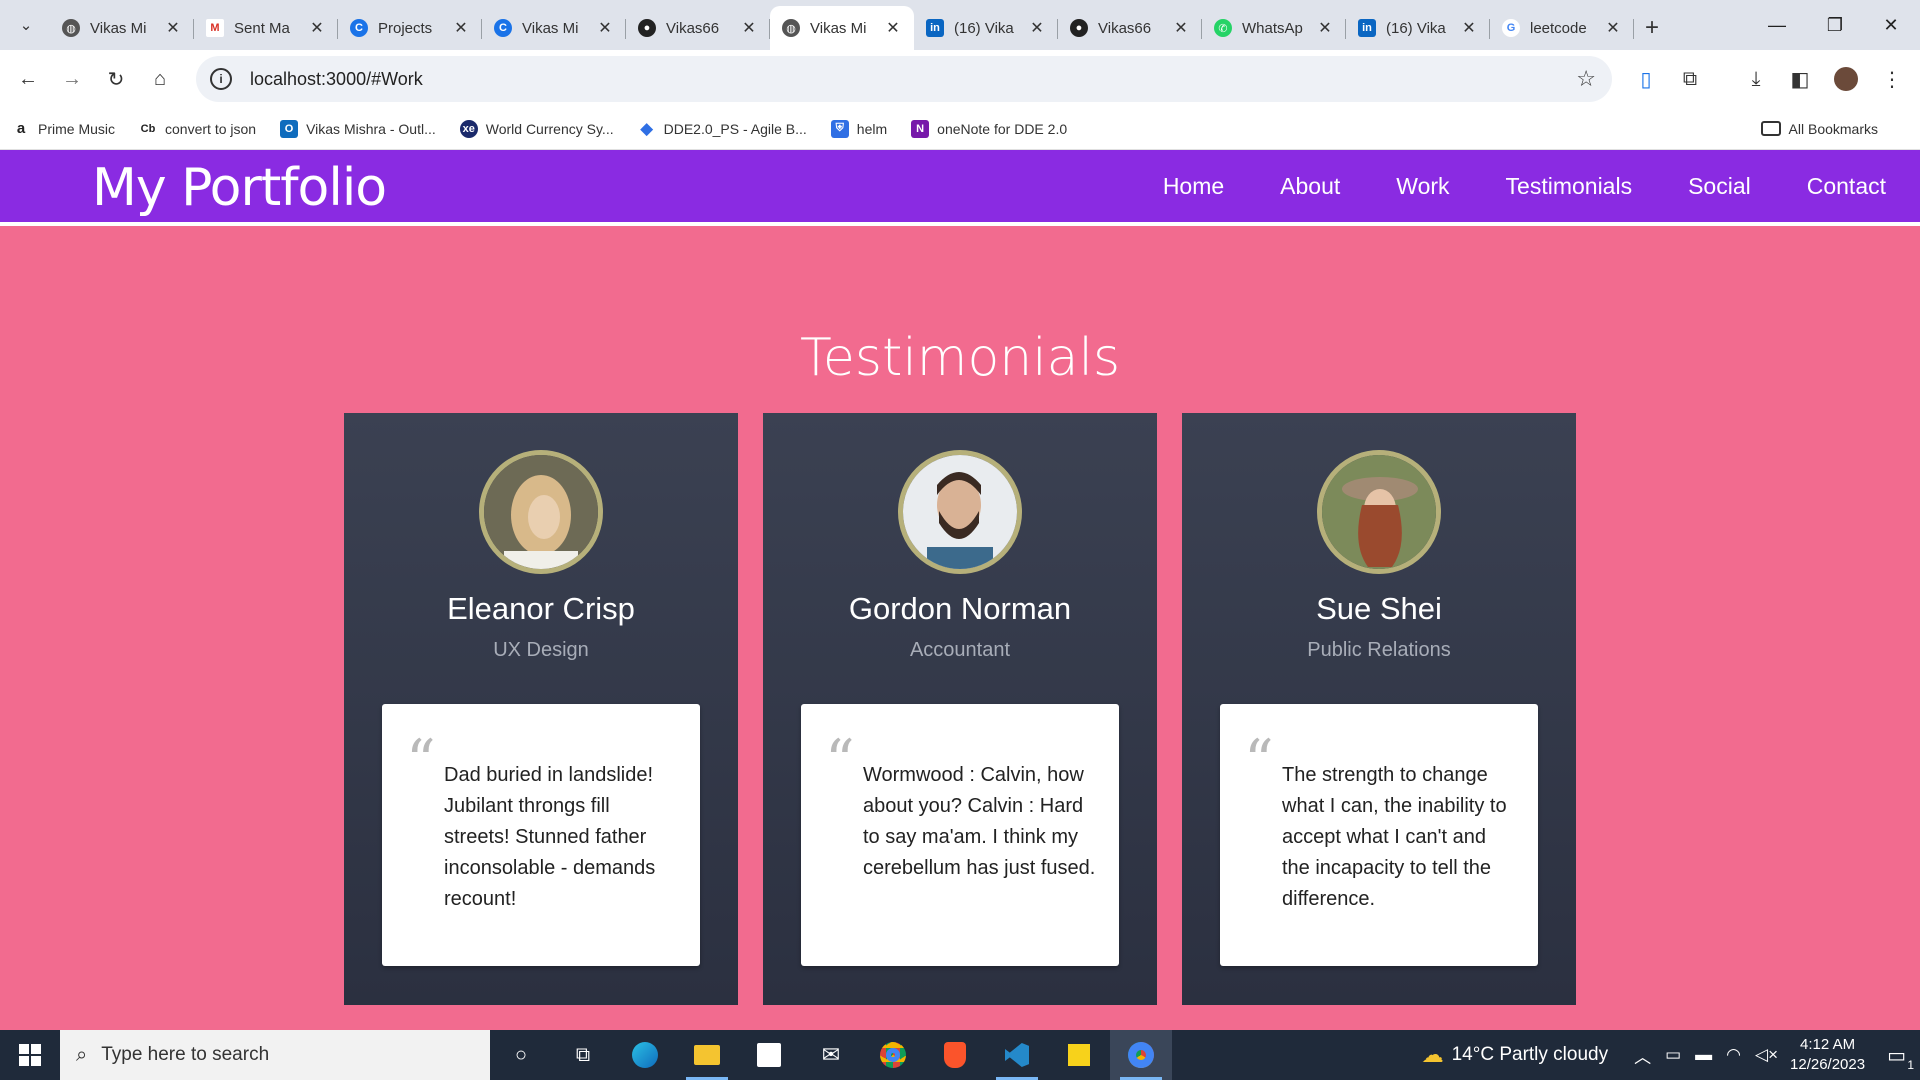  Describe the element at coordinates (935, 28) in the screenshot. I see `linkedin-icon: in` at that location.